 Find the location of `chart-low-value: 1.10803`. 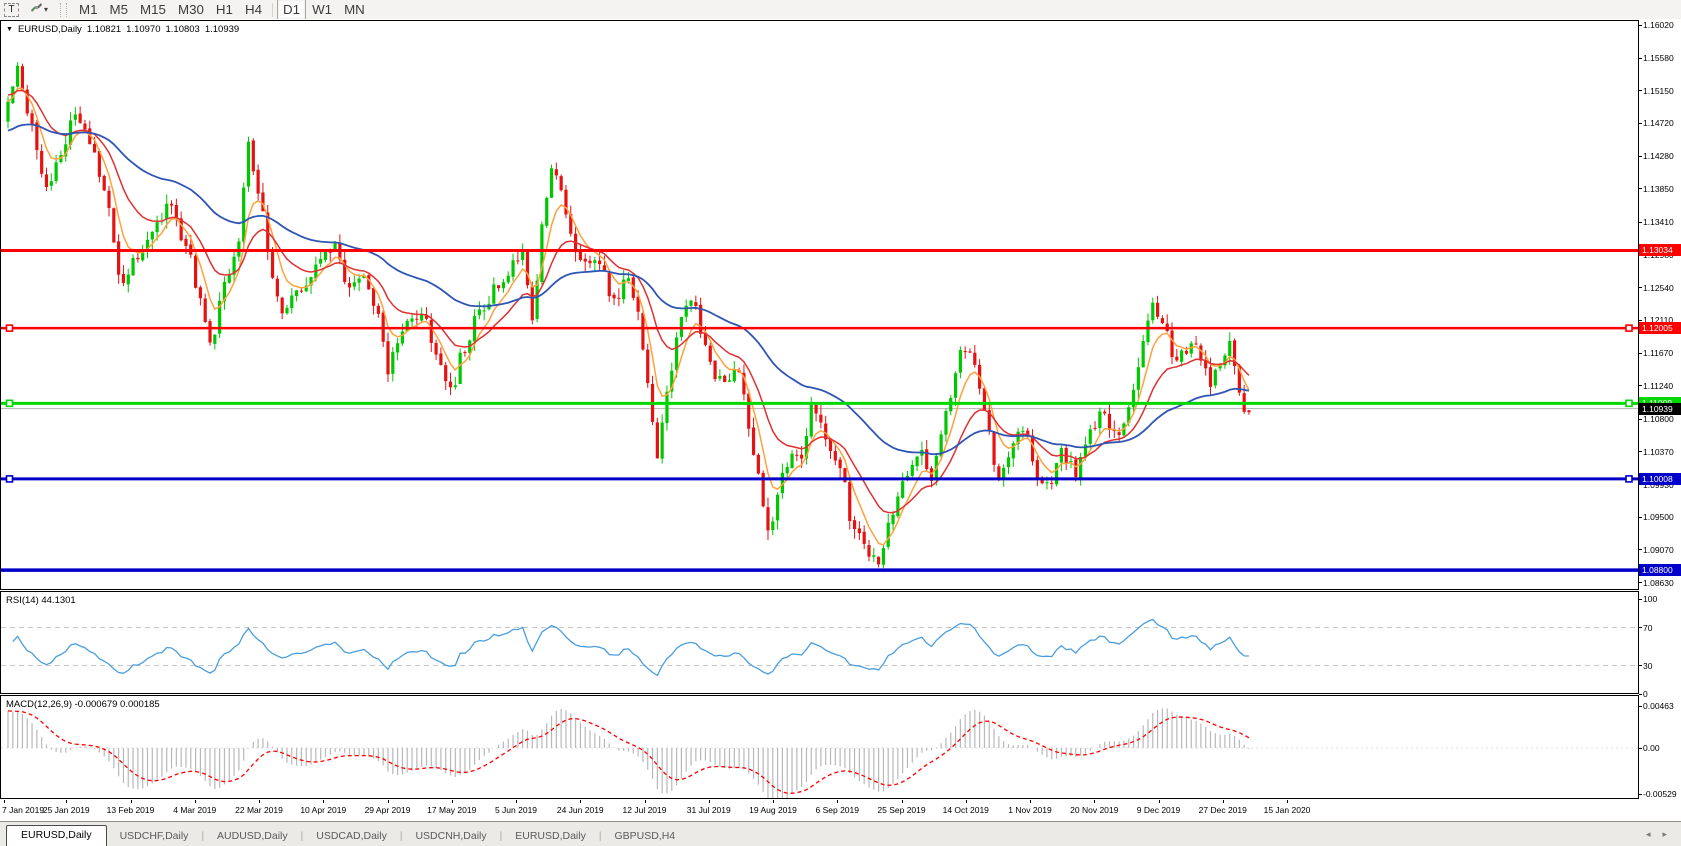

chart-low-value: 1.10803 is located at coordinates (182, 29).